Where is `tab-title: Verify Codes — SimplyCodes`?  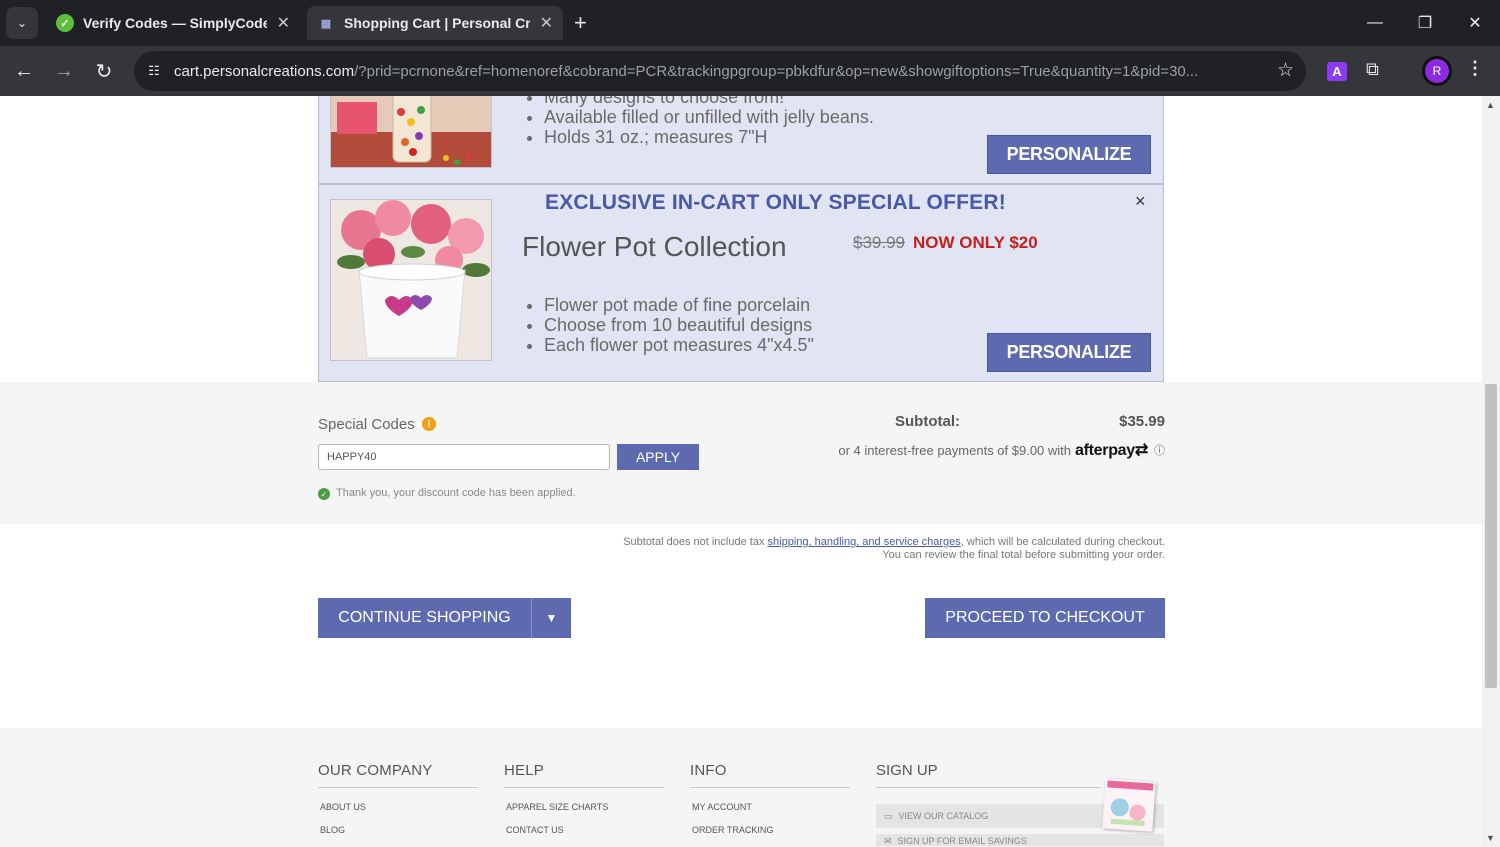 tab-title: Verify Codes — SimplyCodes is located at coordinates (175, 23).